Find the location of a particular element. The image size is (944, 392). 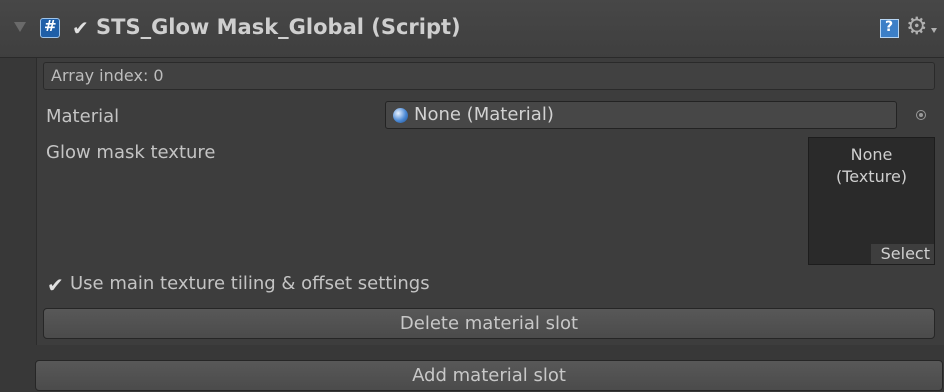

component-enabled-check-icon: ✔ is located at coordinates (81, 28).